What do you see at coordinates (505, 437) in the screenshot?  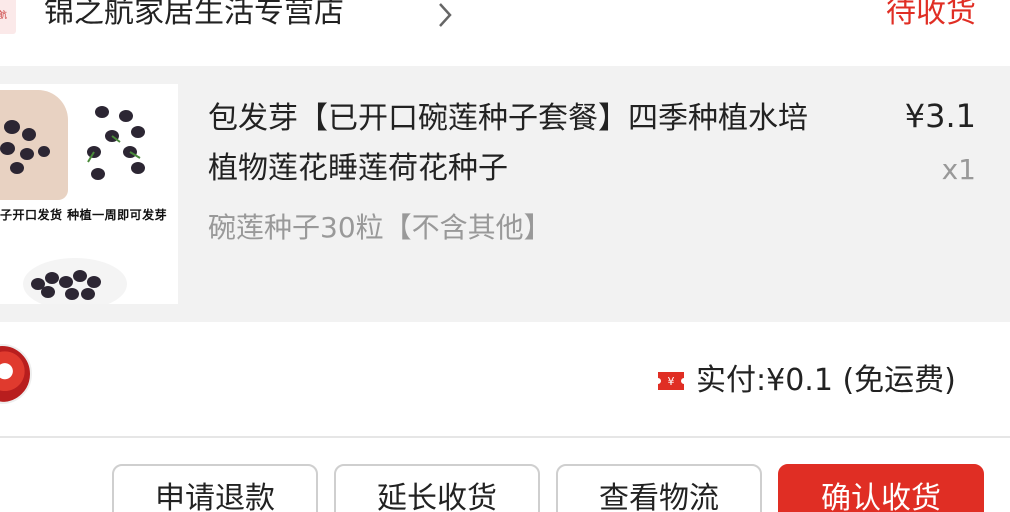 I see `divider` at bounding box center [505, 437].